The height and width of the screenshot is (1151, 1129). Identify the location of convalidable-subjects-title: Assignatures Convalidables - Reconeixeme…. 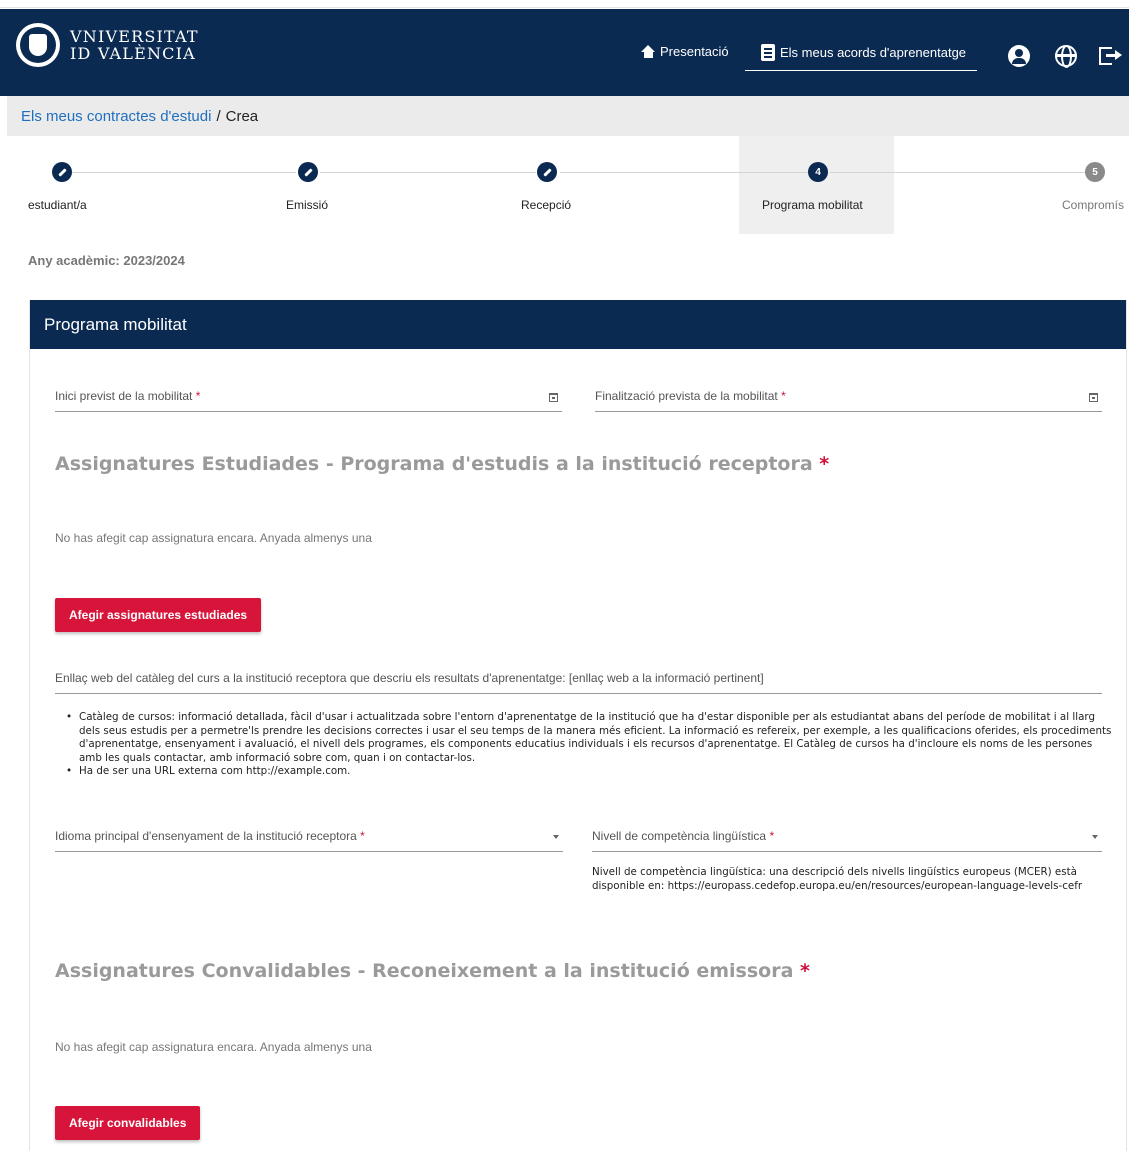
(432, 971).